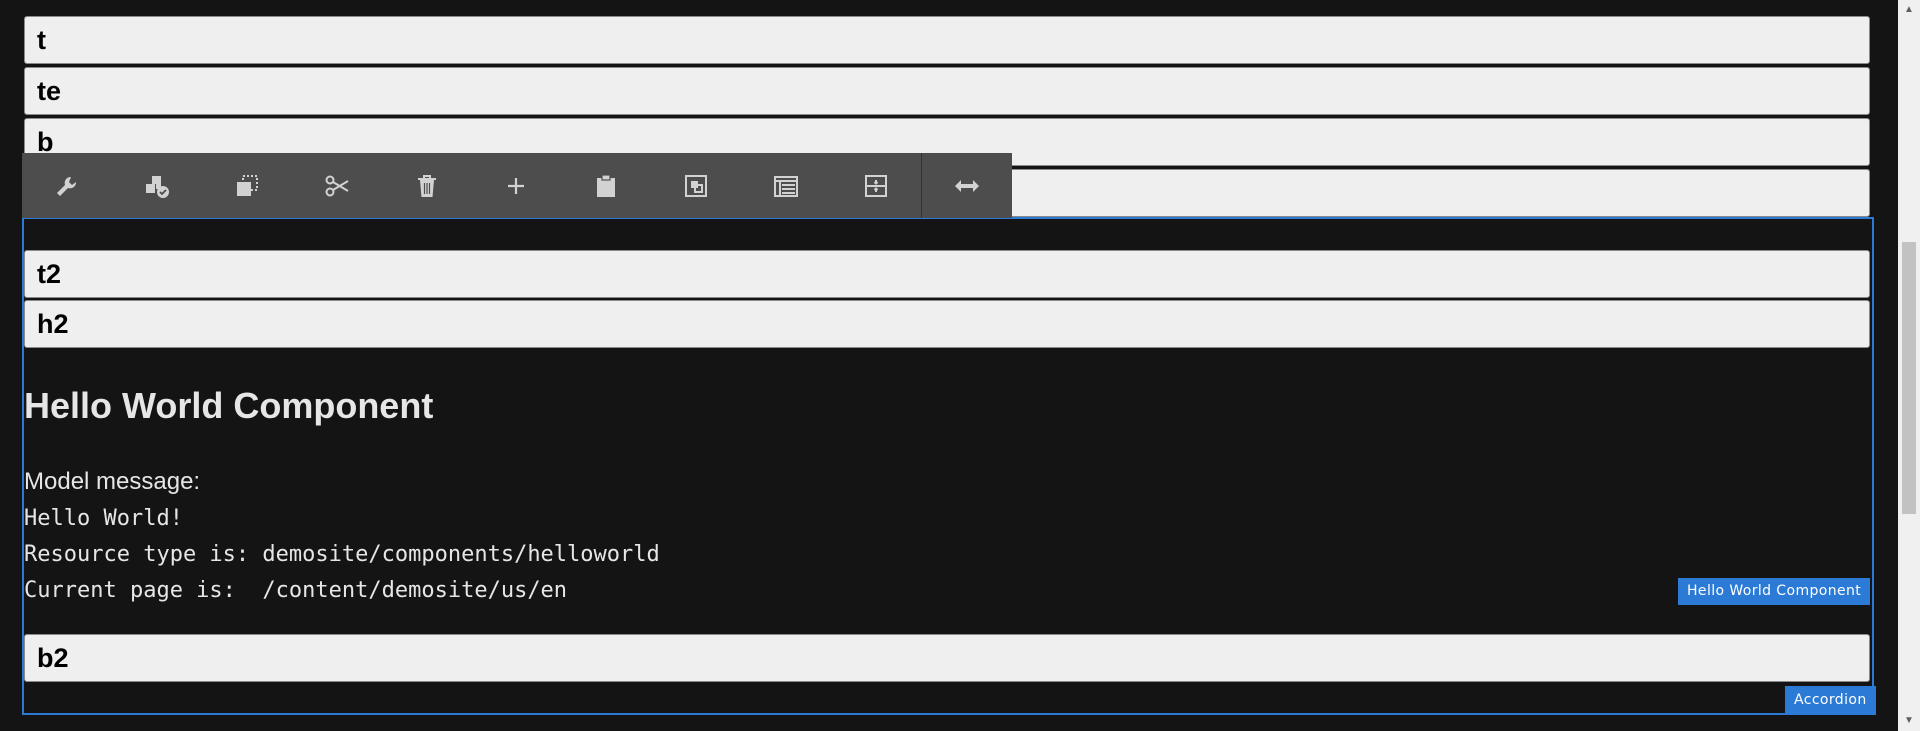 The image size is (1920, 731). I want to click on insert-button, so click(517, 185).